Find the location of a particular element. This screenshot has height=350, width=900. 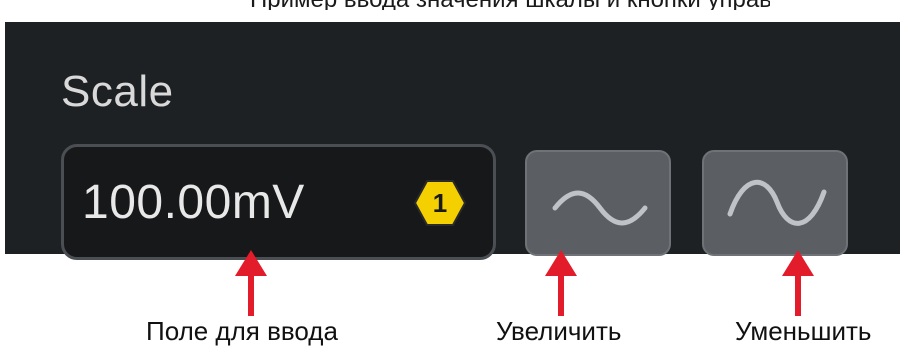

input-field-label: Поле для ввода is located at coordinates (242, 331).